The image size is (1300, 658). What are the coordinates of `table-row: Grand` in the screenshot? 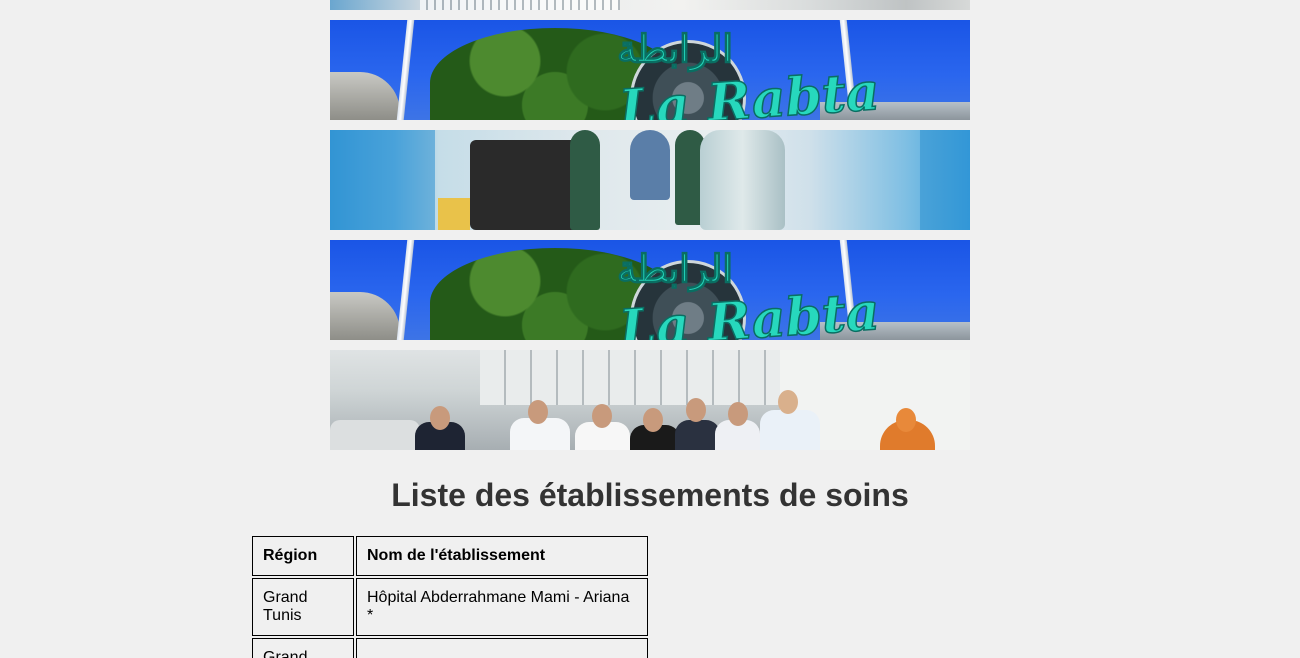 It's located at (450, 648).